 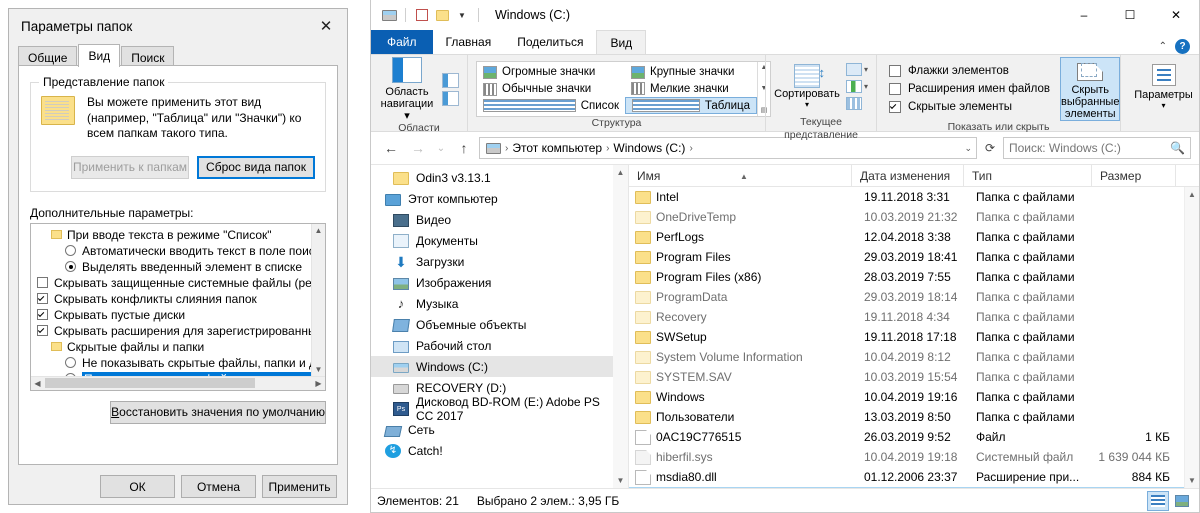 I want to click on gallery-item-extra-large-icons: Огромные значки, so click(x=551, y=72).